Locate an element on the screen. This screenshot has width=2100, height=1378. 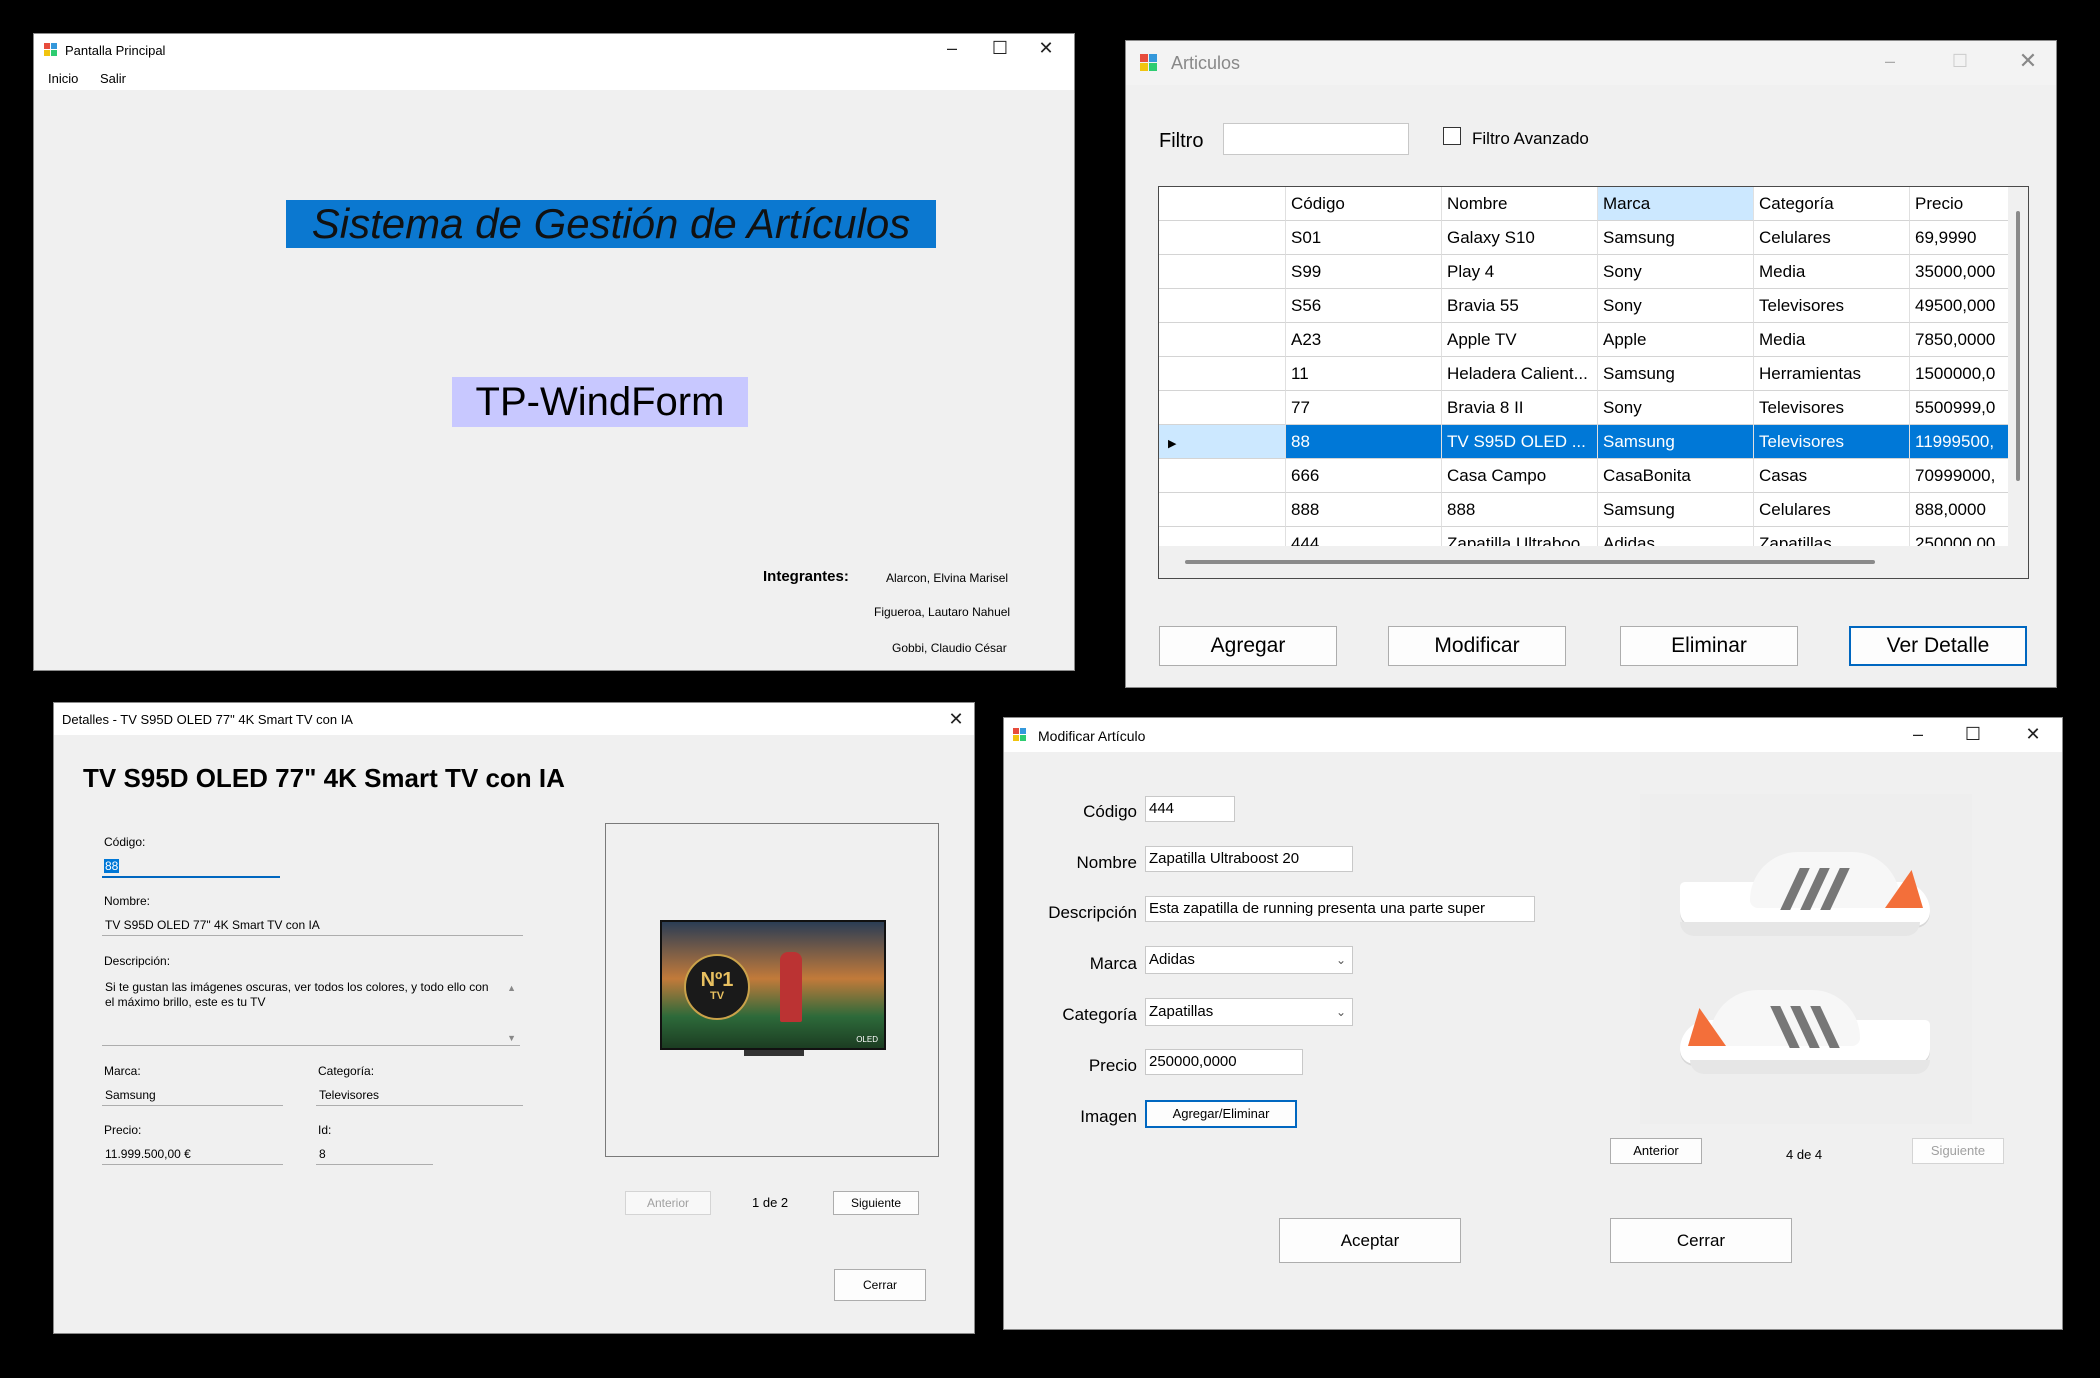
filter-input is located at coordinates (1316, 139).